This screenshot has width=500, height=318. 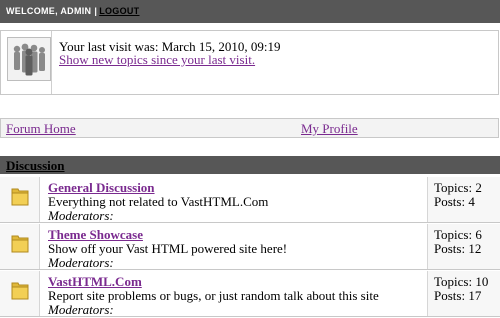 I want to click on category-header: Discussion, so click(x=250, y=165).